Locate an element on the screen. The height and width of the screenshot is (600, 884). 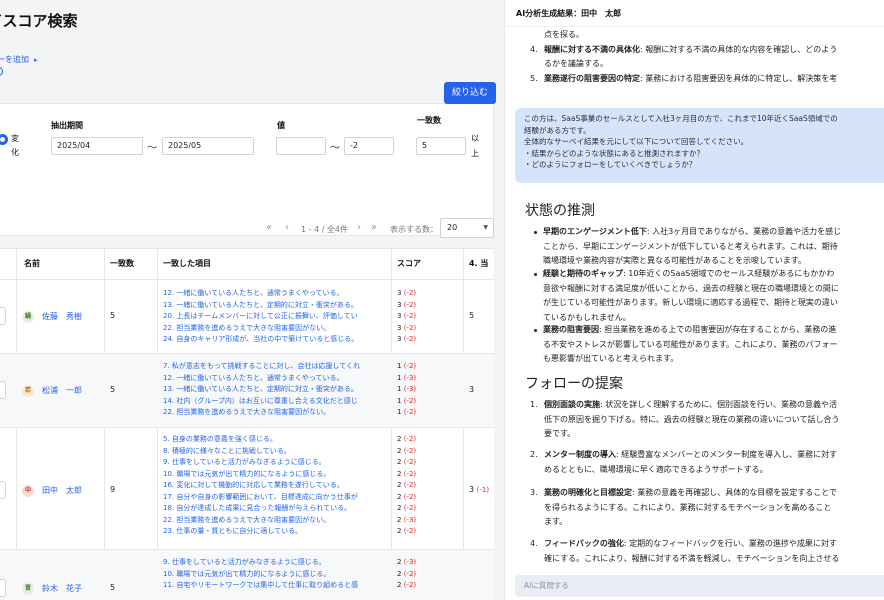
apply-filter-button: 絞り込む is located at coordinates (470, 93).